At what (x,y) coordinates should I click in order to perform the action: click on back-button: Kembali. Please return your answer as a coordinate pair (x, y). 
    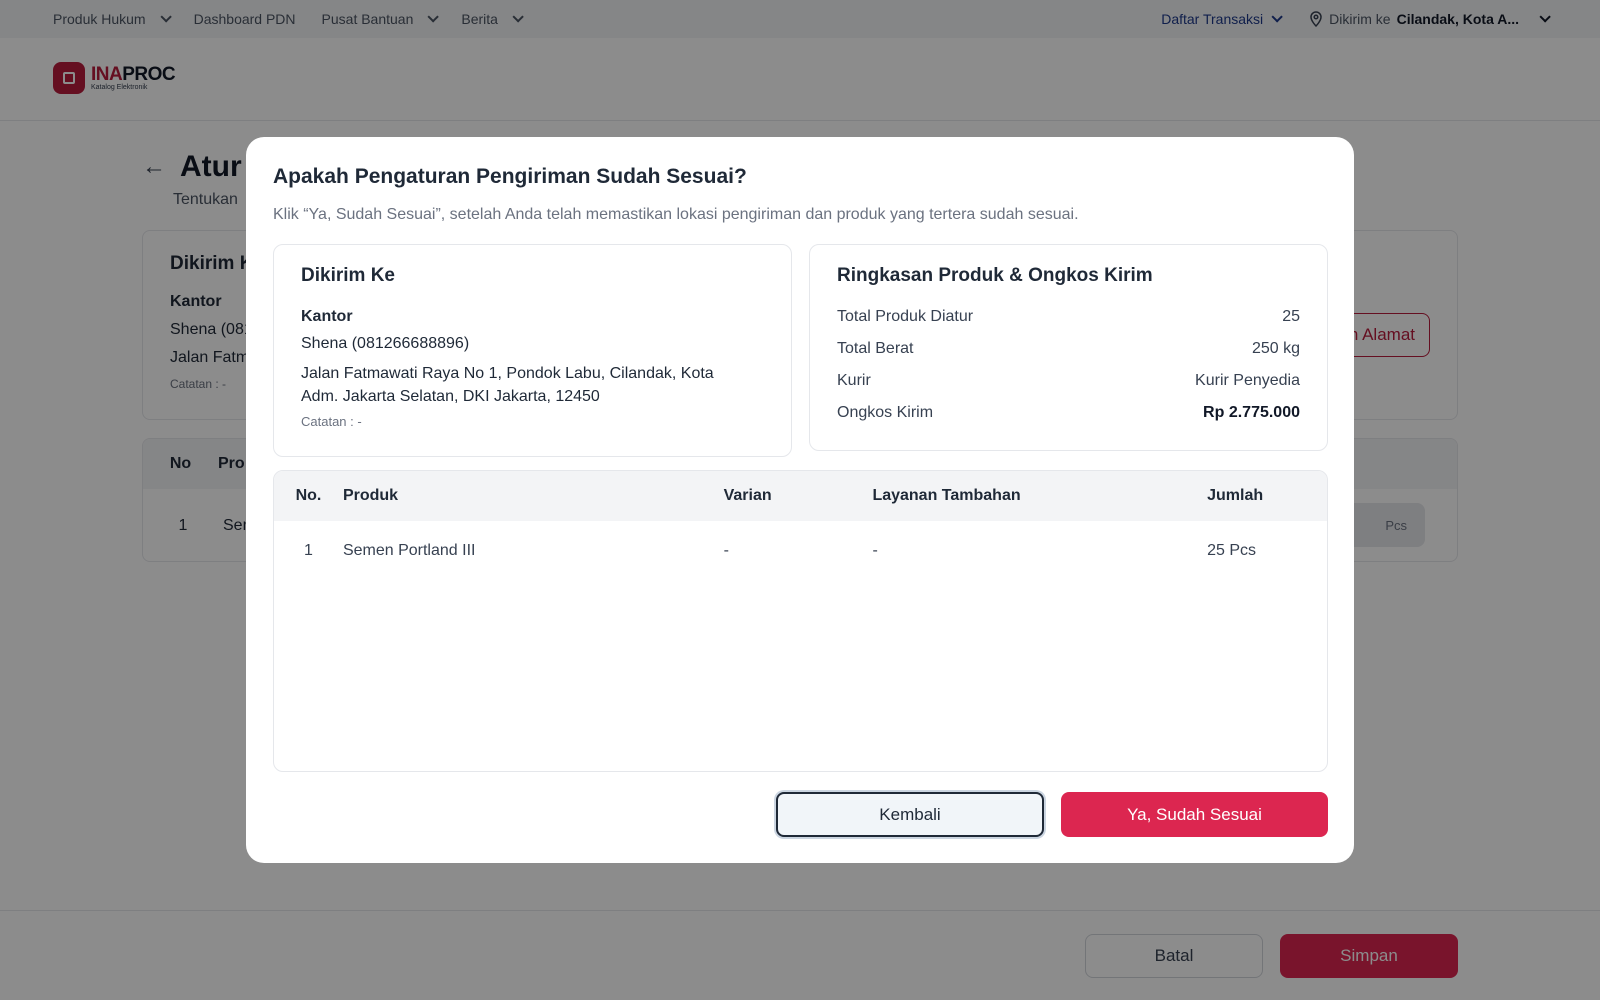
    Looking at the image, I should click on (910, 814).